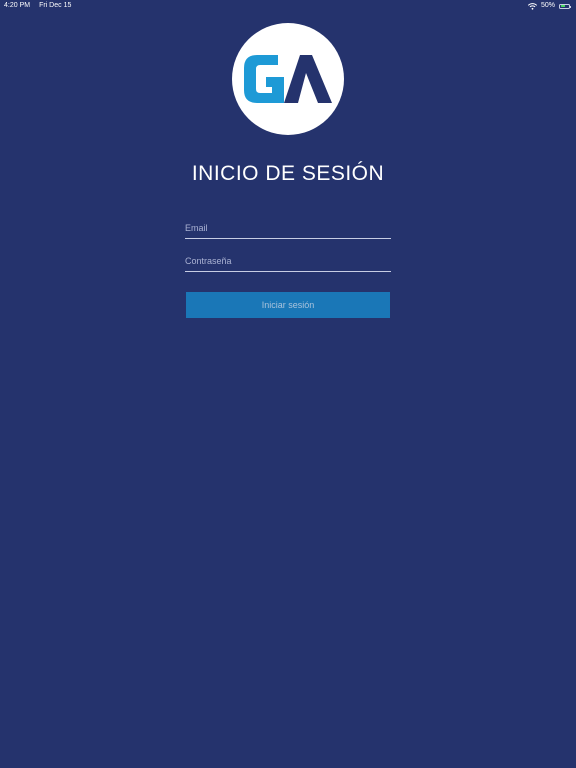 Image resolution: width=576 pixels, height=768 pixels. I want to click on password-field, so click(288, 261).